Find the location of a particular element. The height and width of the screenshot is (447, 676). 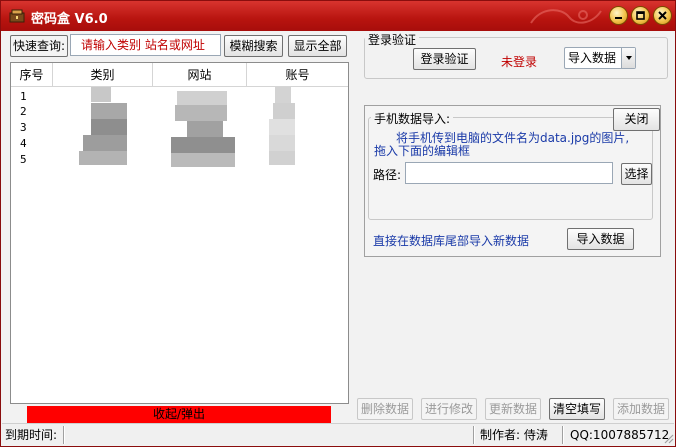

column-header-account: 账号 is located at coordinates (297, 75).